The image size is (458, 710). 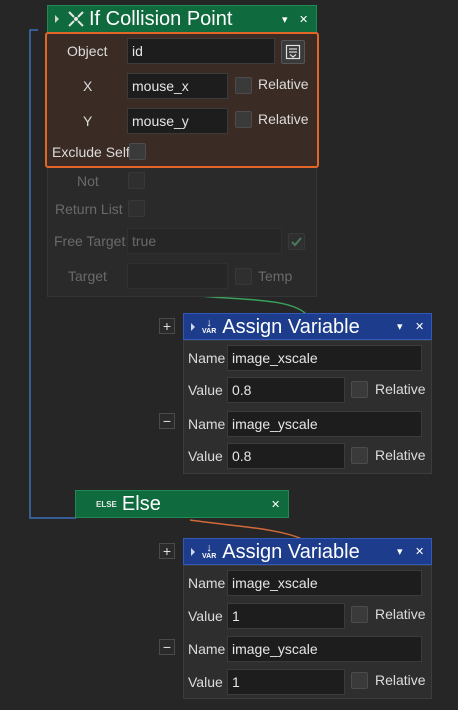 I want to click on y-relative-checkbox, so click(x=243, y=119).